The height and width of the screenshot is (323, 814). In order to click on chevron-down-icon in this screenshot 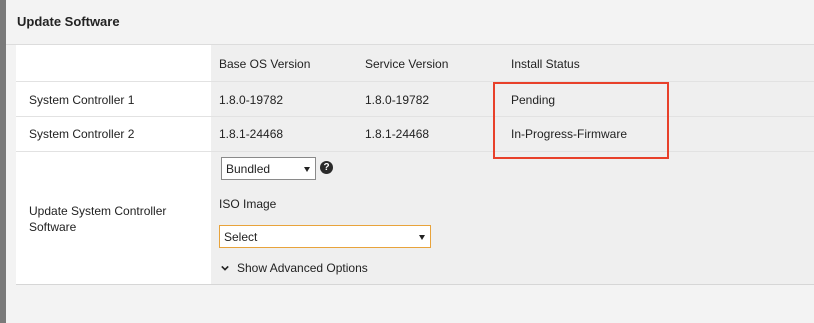, I will do `click(225, 268)`.